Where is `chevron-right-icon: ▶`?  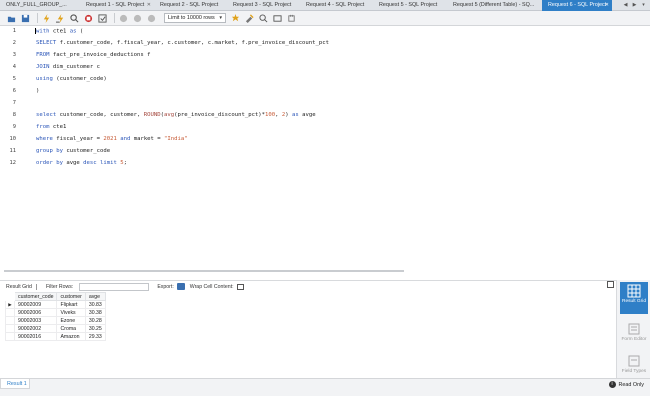 chevron-right-icon: ▶ is located at coordinates (634, 5).